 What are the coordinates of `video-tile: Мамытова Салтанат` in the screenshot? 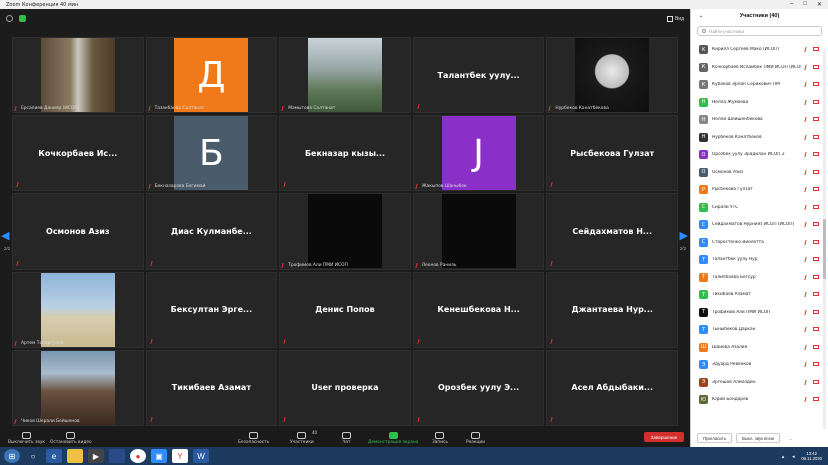 It's located at (345, 75).